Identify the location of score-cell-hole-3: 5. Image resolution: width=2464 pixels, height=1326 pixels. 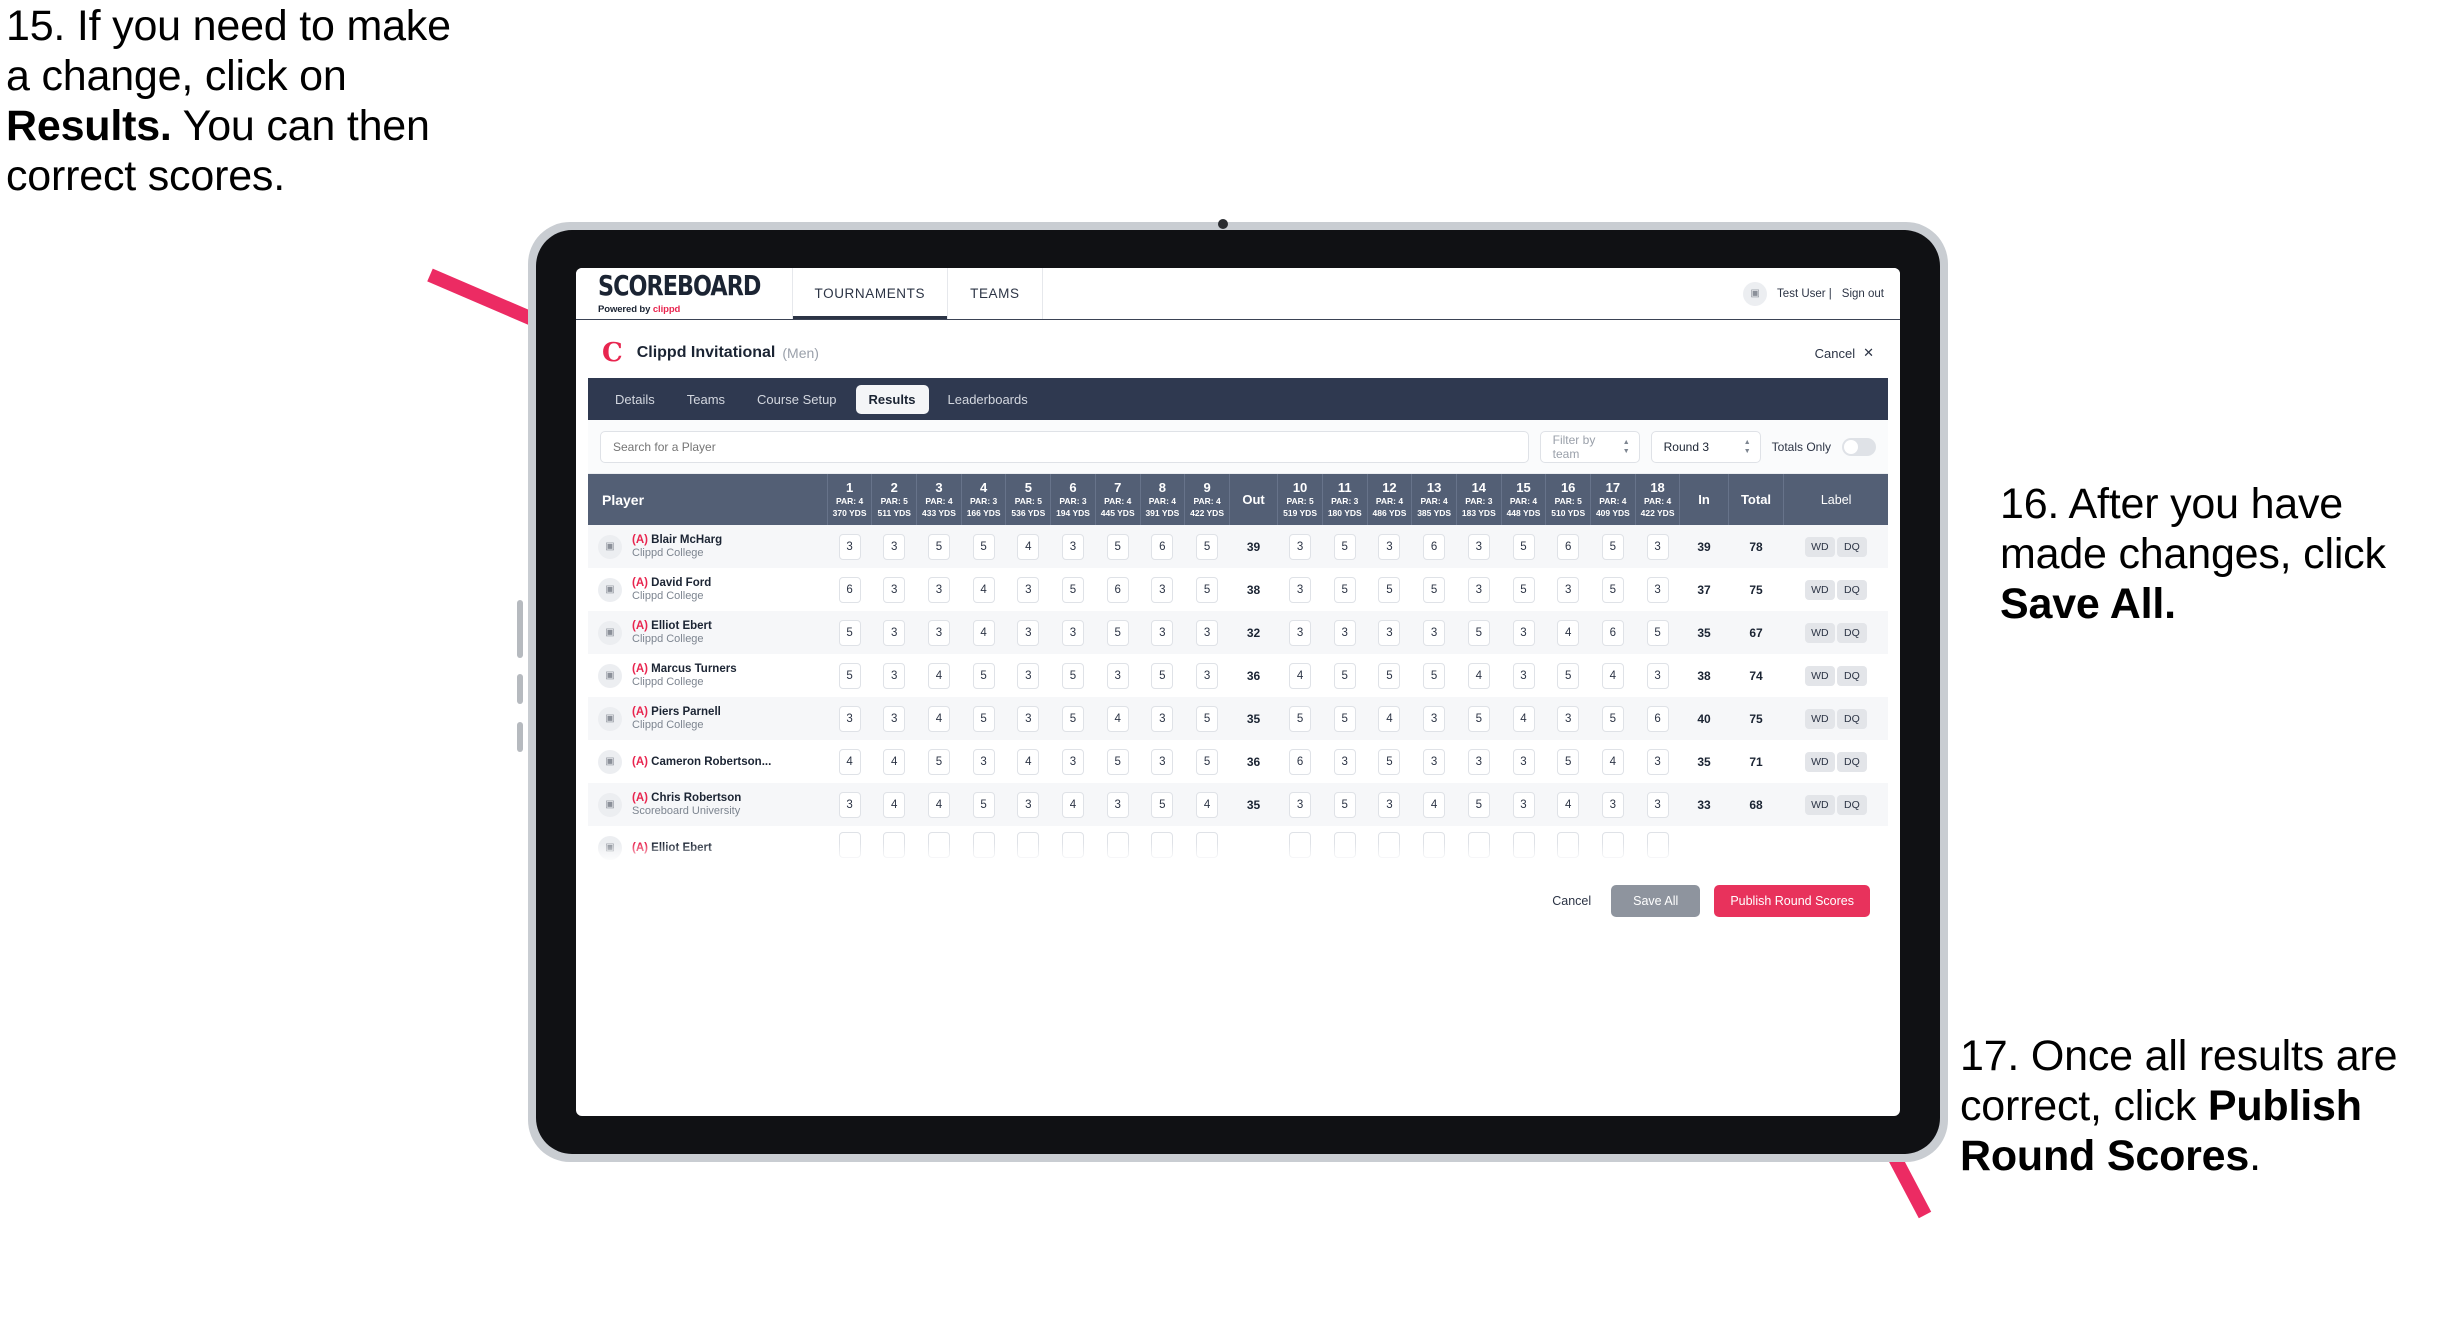
(939, 546).